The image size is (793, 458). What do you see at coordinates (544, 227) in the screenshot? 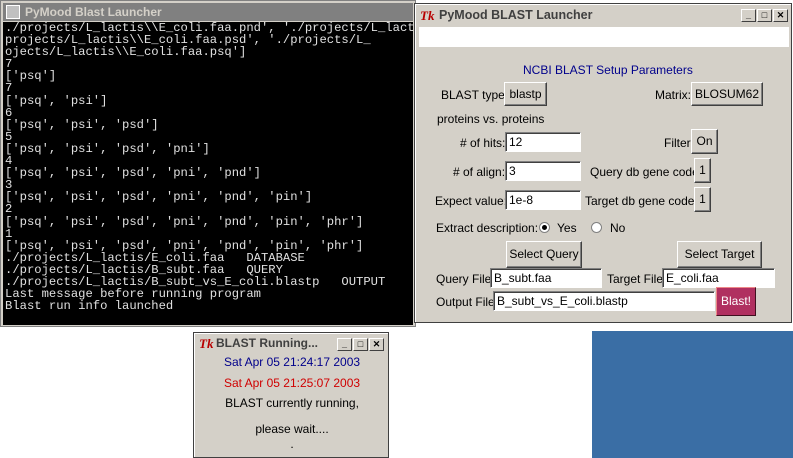
I see `extract-yes-radio` at bounding box center [544, 227].